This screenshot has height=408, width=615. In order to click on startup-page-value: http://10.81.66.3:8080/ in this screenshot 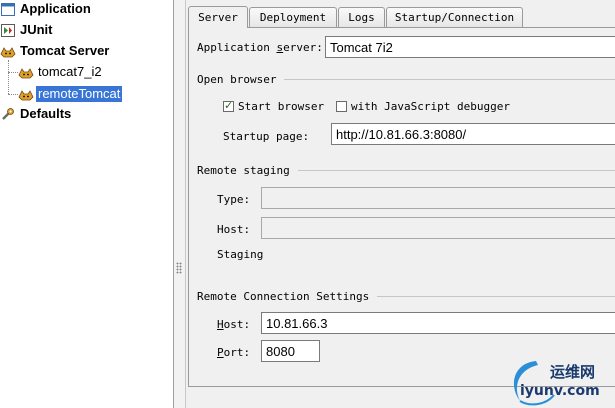, I will do `click(401, 134)`.